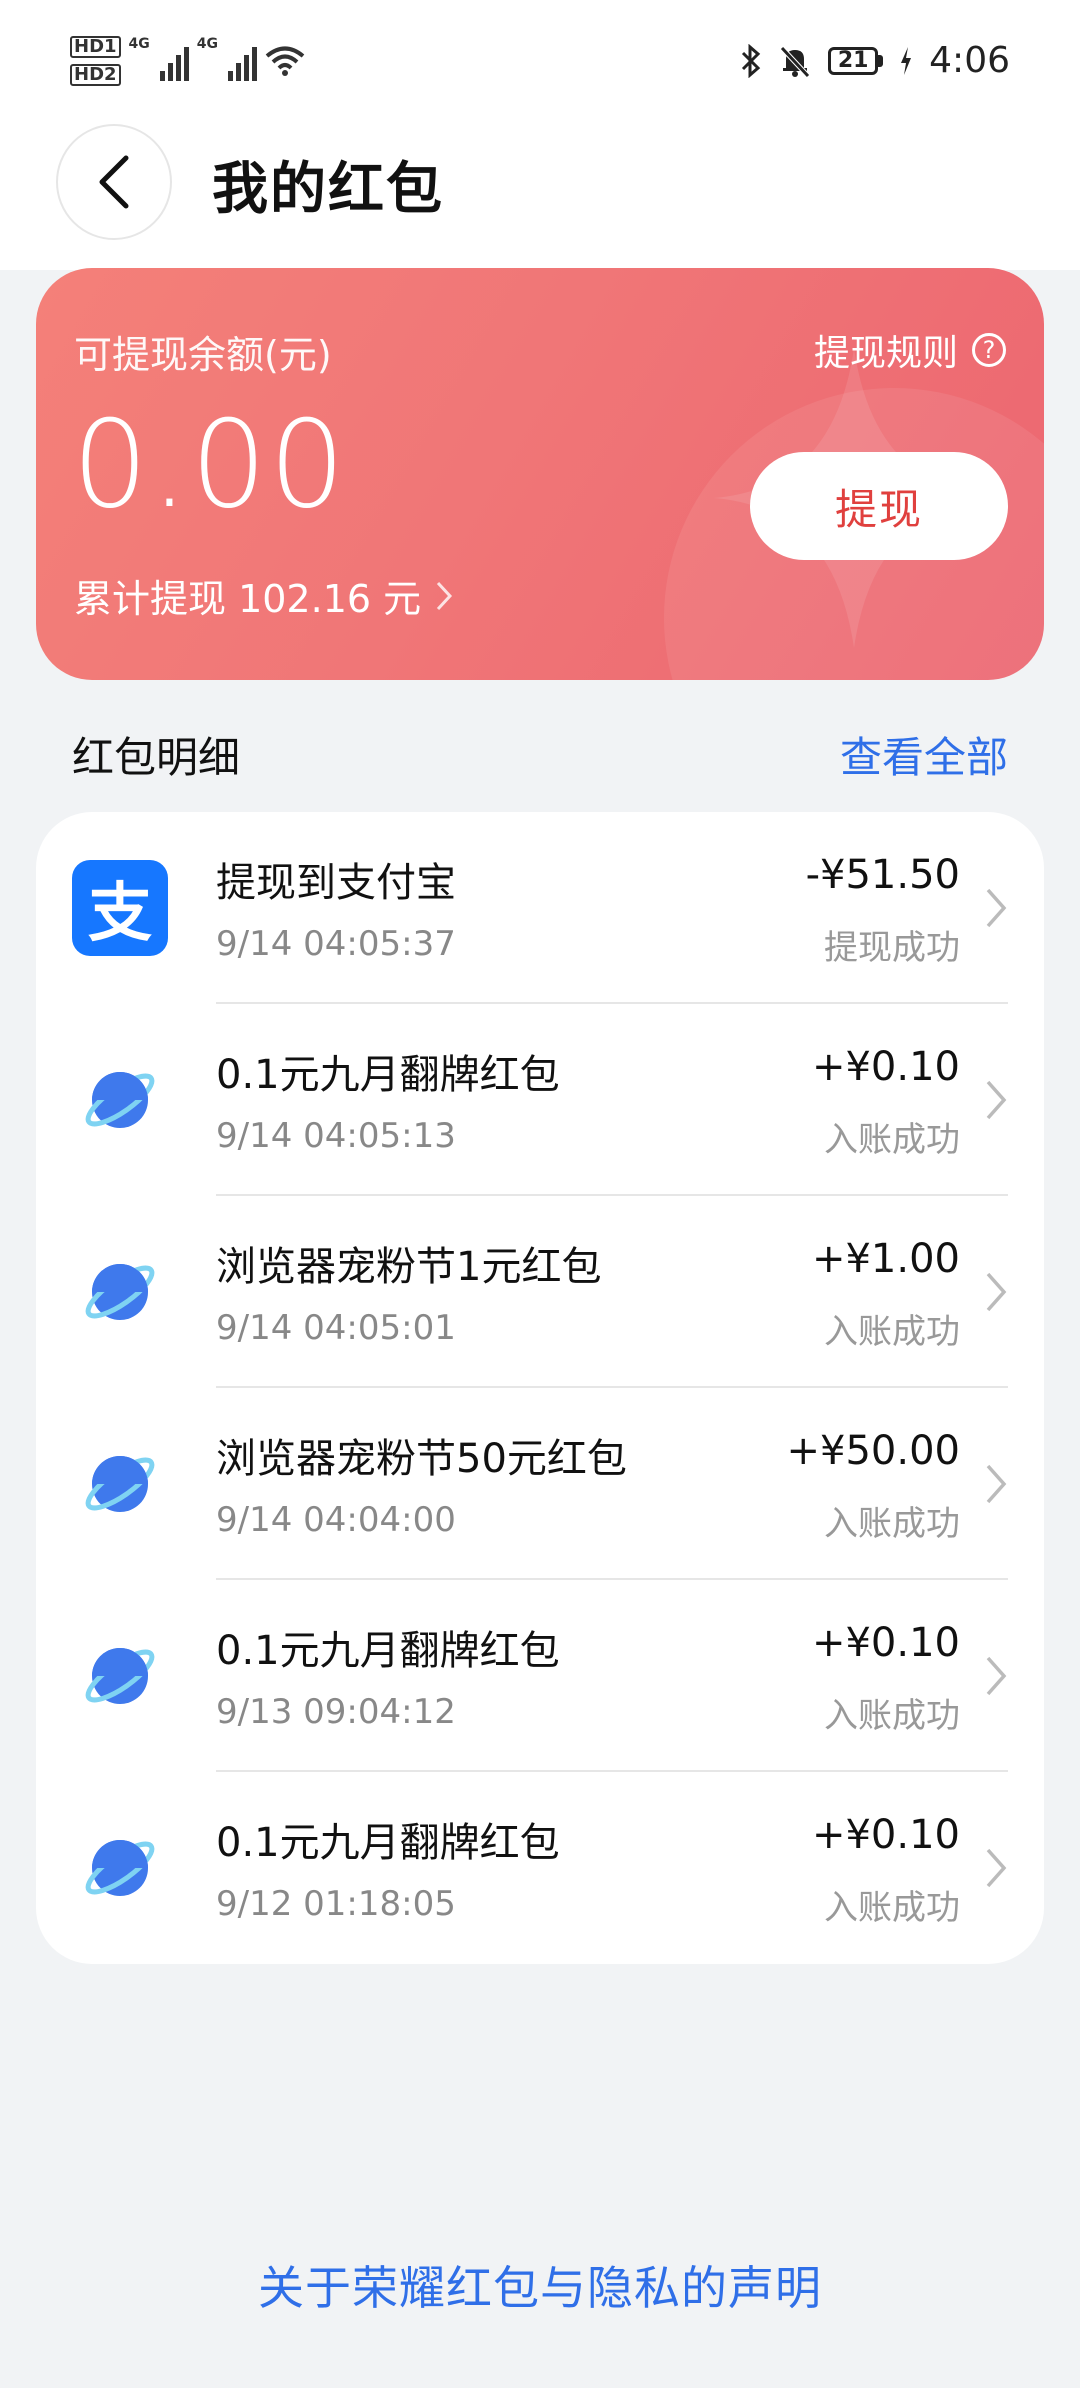  What do you see at coordinates (285, 61) in the screenshot?
I see `wifi-icon` at bounding box center [285, 61].